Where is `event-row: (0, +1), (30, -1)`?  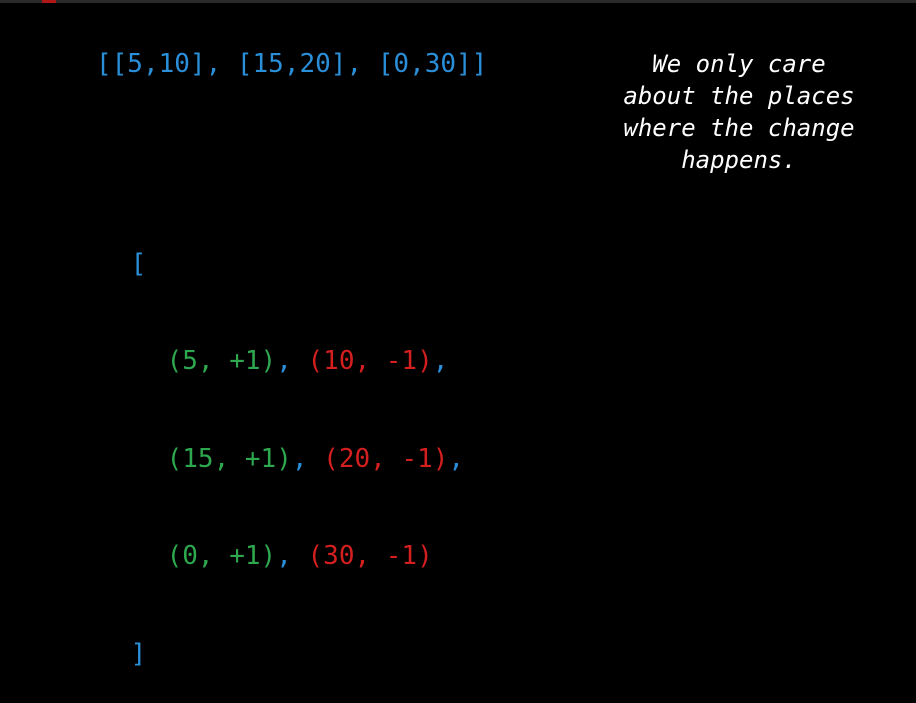 event-row: (0, +1), (30, -1) is located at coordinates (266, 539).